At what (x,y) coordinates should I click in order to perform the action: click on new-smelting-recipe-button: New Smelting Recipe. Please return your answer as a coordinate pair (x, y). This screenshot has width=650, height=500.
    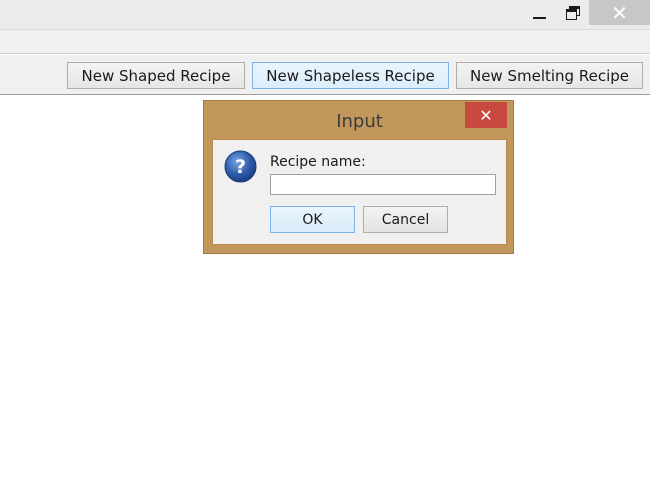
    Looking at the image, I should click on (549, 75).